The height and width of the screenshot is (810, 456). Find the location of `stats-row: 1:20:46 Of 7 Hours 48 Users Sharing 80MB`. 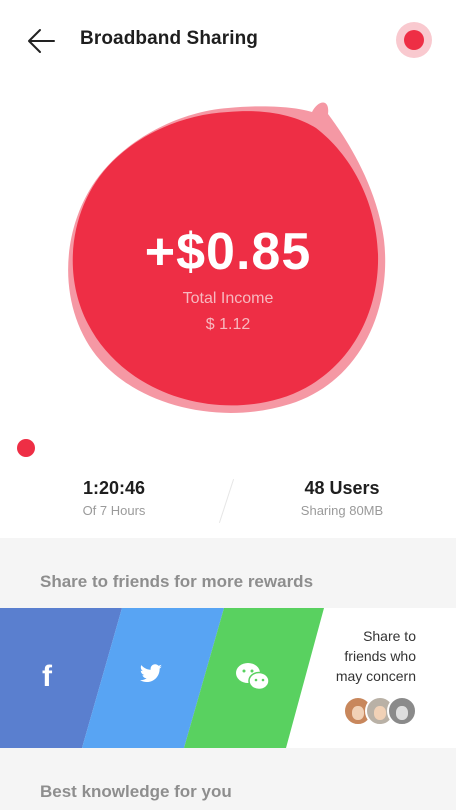

stats-row: 1:20:46 Of 7 Hours 48 Users Sharing 80MB is located at coordinates (228, 504).